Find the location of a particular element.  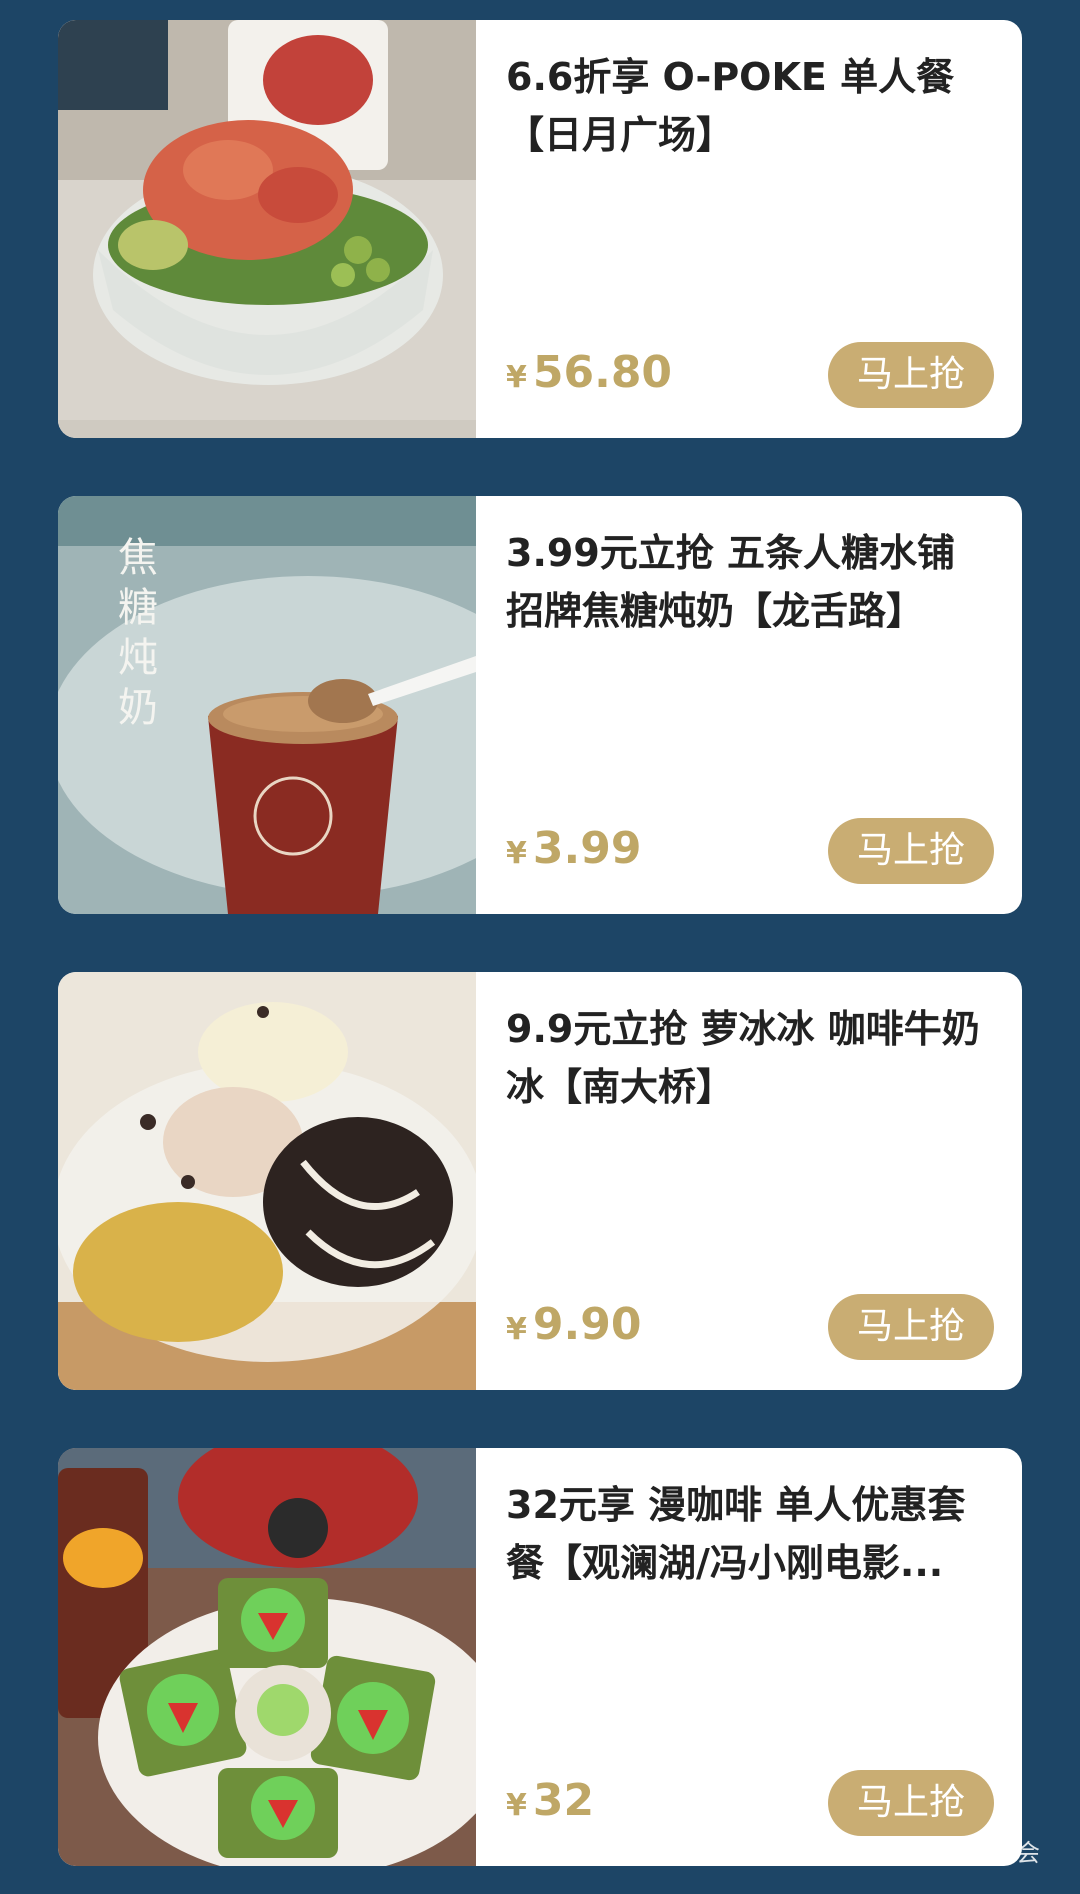

caption-char: 糖 is located at coordinates (138, 608).